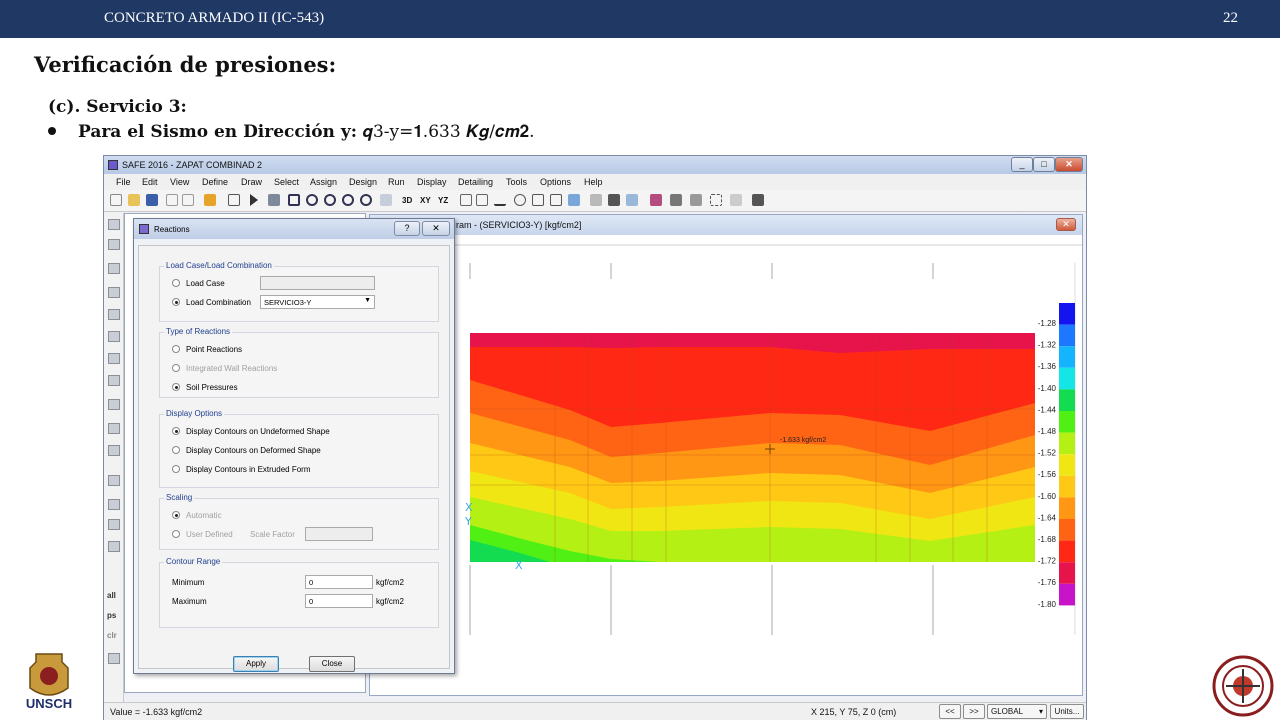 Image resolution: width=1280 pixels, height=720 pixels. I want to click on load-case-select, so click(317, 283).